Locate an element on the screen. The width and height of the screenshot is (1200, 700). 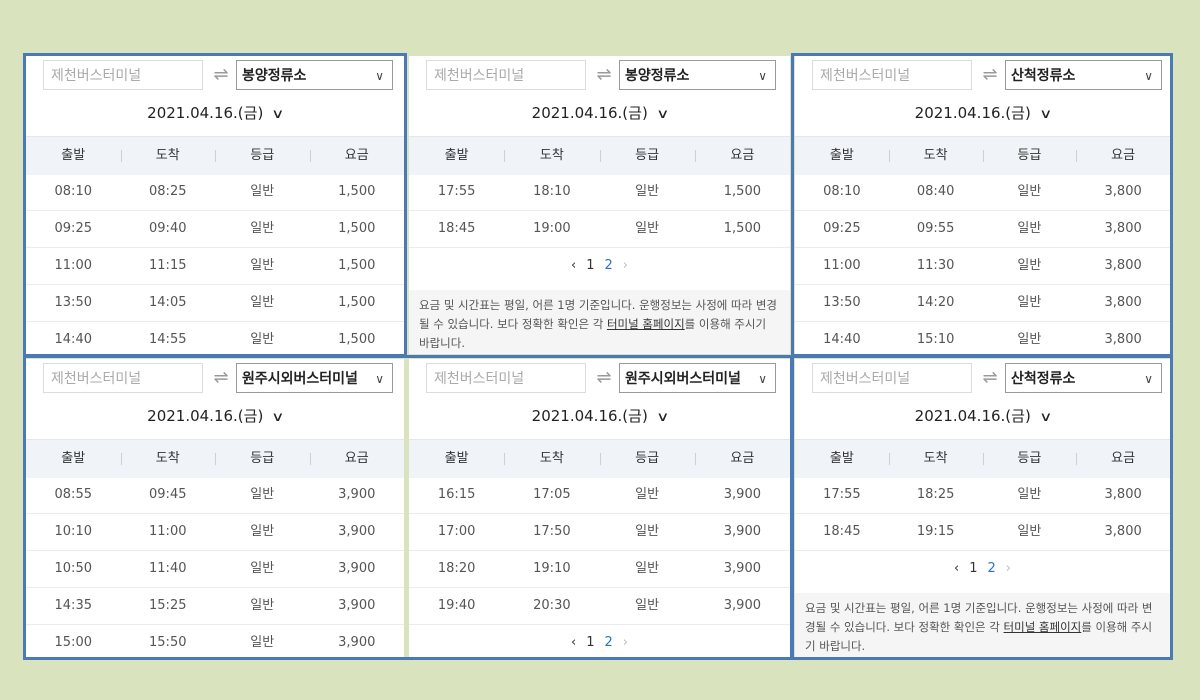
arrival-time: 14:20 is located at coordinates (935, 302).